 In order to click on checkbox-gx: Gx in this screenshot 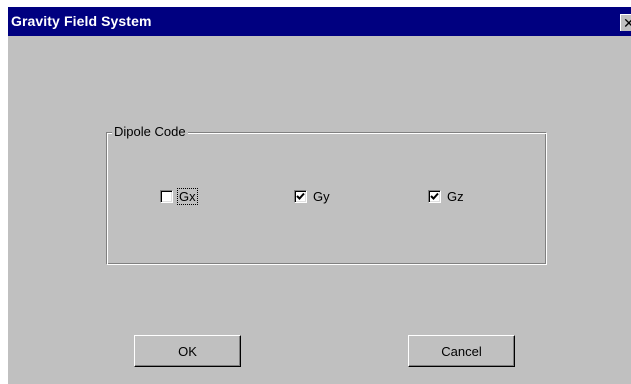, I will do `click(179, 196)`.